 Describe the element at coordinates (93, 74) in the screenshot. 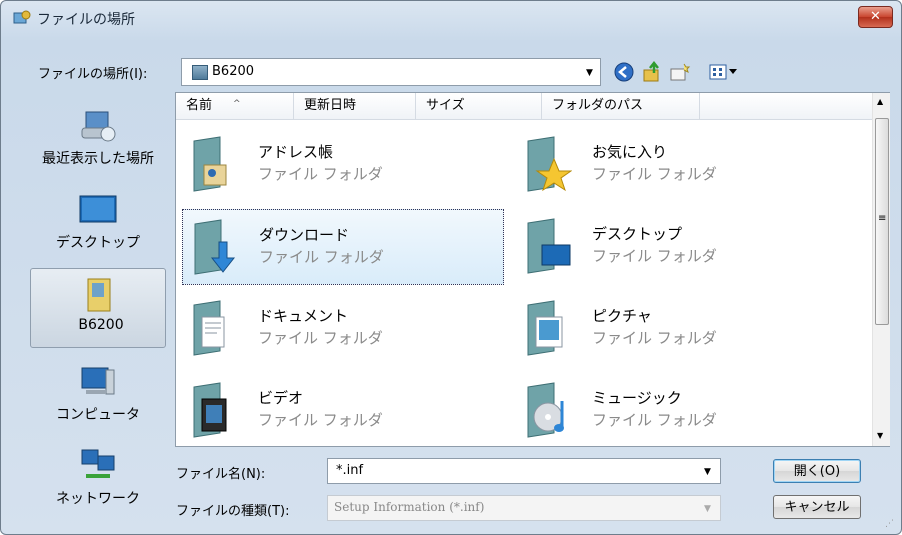

I see `lookin-label: ファイルの場所(I):` at that location.